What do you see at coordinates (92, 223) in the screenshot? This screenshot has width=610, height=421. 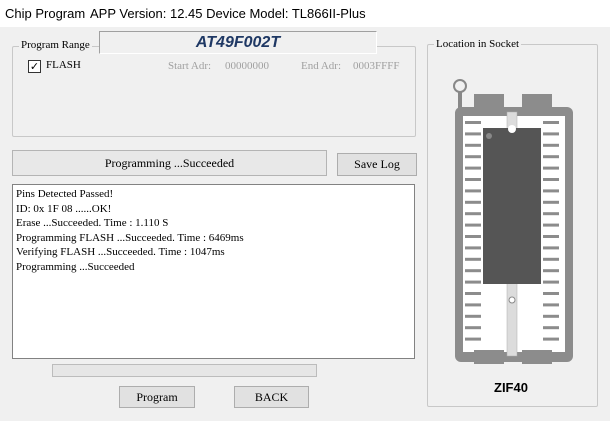 I see `log-line: Erase ...Succeeded. Time : 1.110 S` at bounding box center [92, 223].